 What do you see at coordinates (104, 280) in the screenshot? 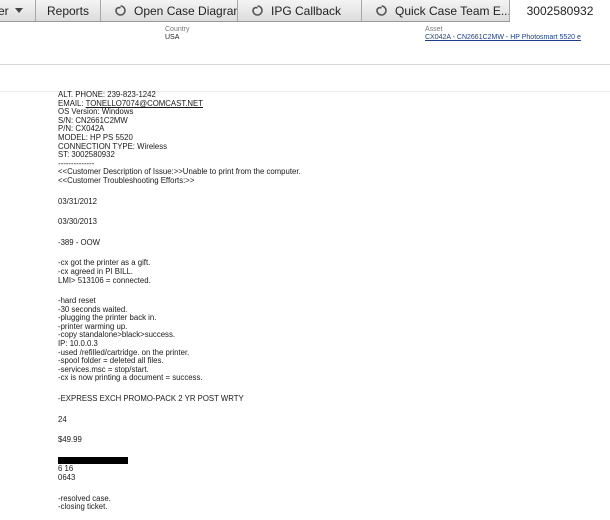
I see `lmi-line: LMI> 513106 = connected.` at bounding box center [104, 280].